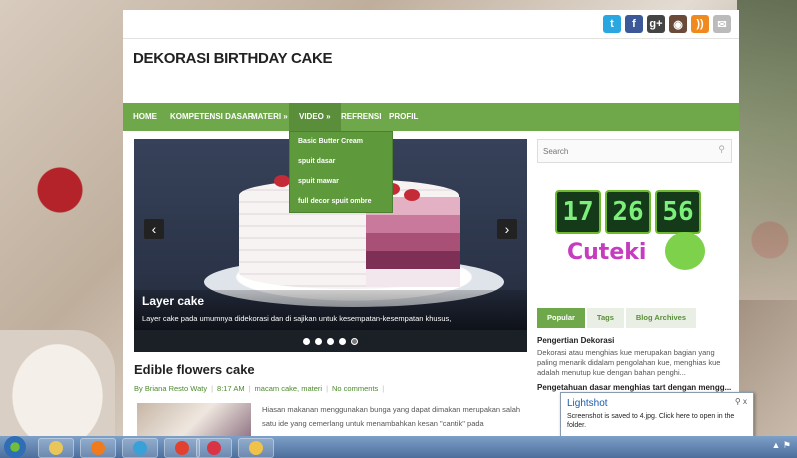  Describe the element at coordinates (403, 117) in the screenshot. I see `nav-profil: PROFIL` at that location.